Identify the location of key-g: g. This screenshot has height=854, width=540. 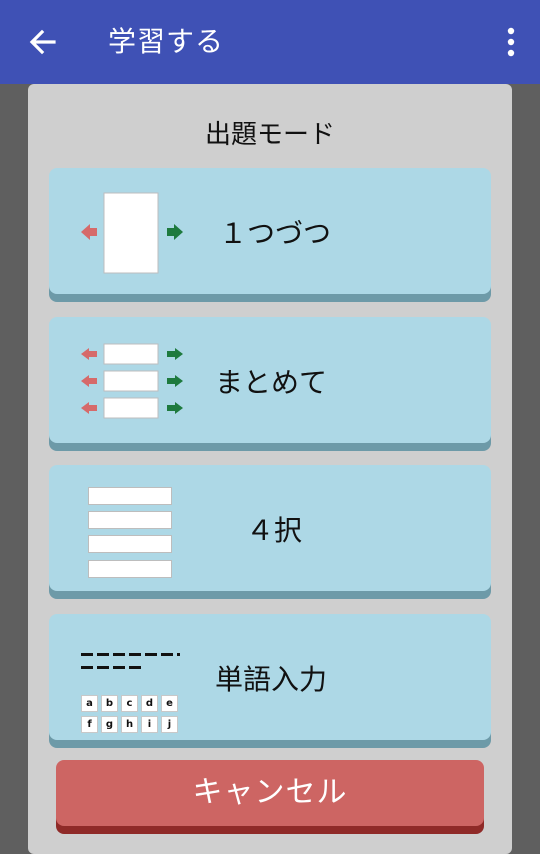
(109, 724).